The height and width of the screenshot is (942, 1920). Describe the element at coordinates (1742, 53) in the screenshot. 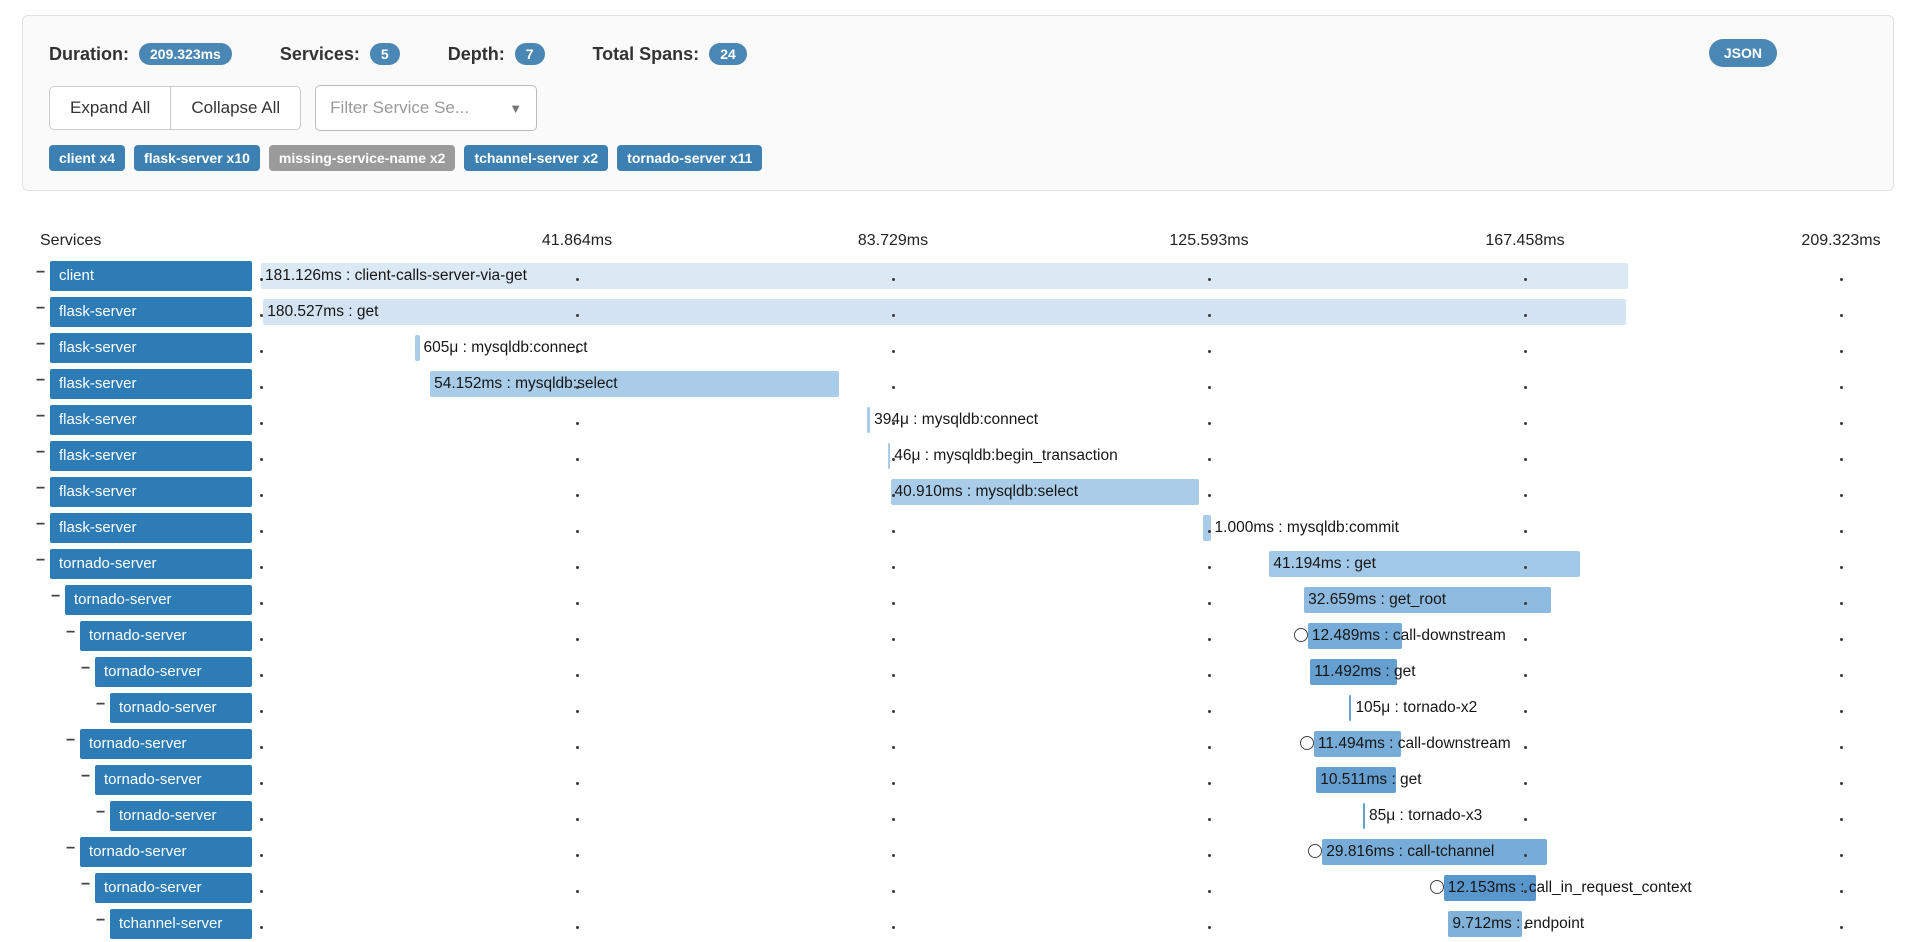

I see `json-button: JSON` at that location.